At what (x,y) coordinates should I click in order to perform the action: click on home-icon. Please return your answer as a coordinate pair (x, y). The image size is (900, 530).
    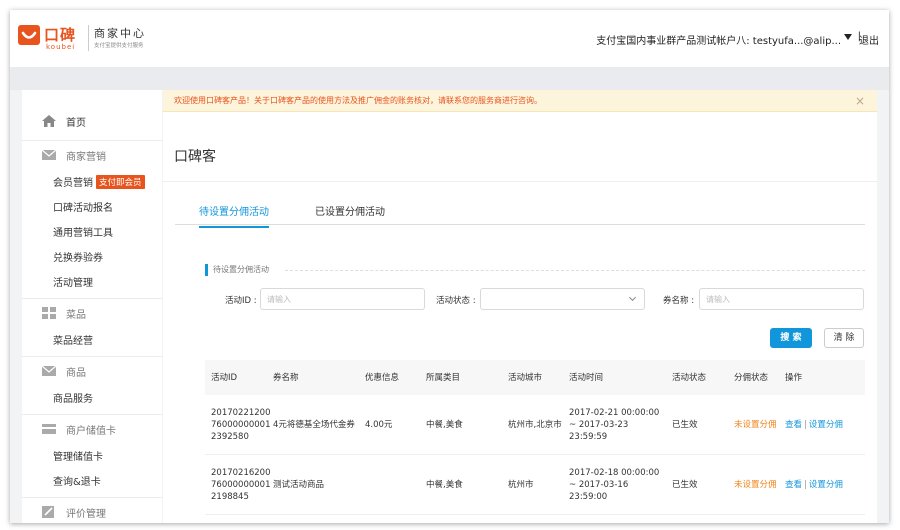
    Looking at the image, I should click on (49, 121).